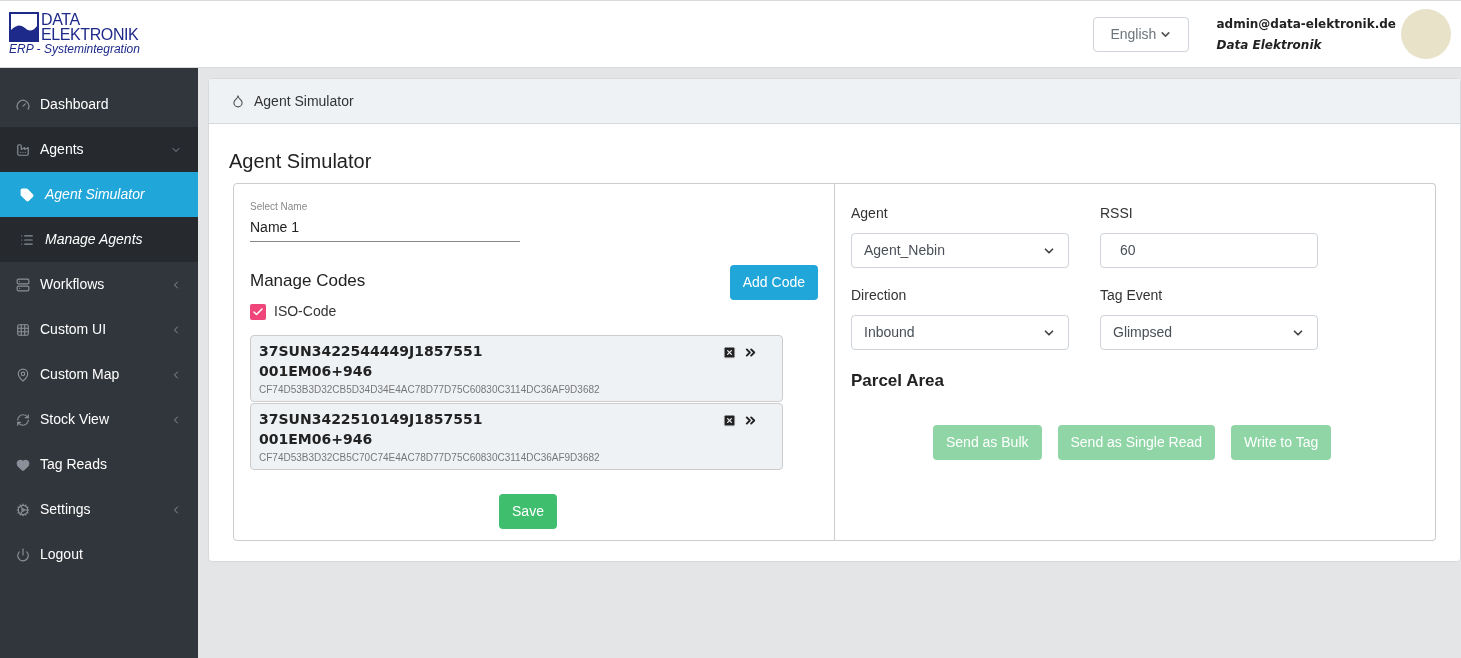  Describe the element at coordinates (23, 374) in the screenshot. I see `pin-icon` at that location.